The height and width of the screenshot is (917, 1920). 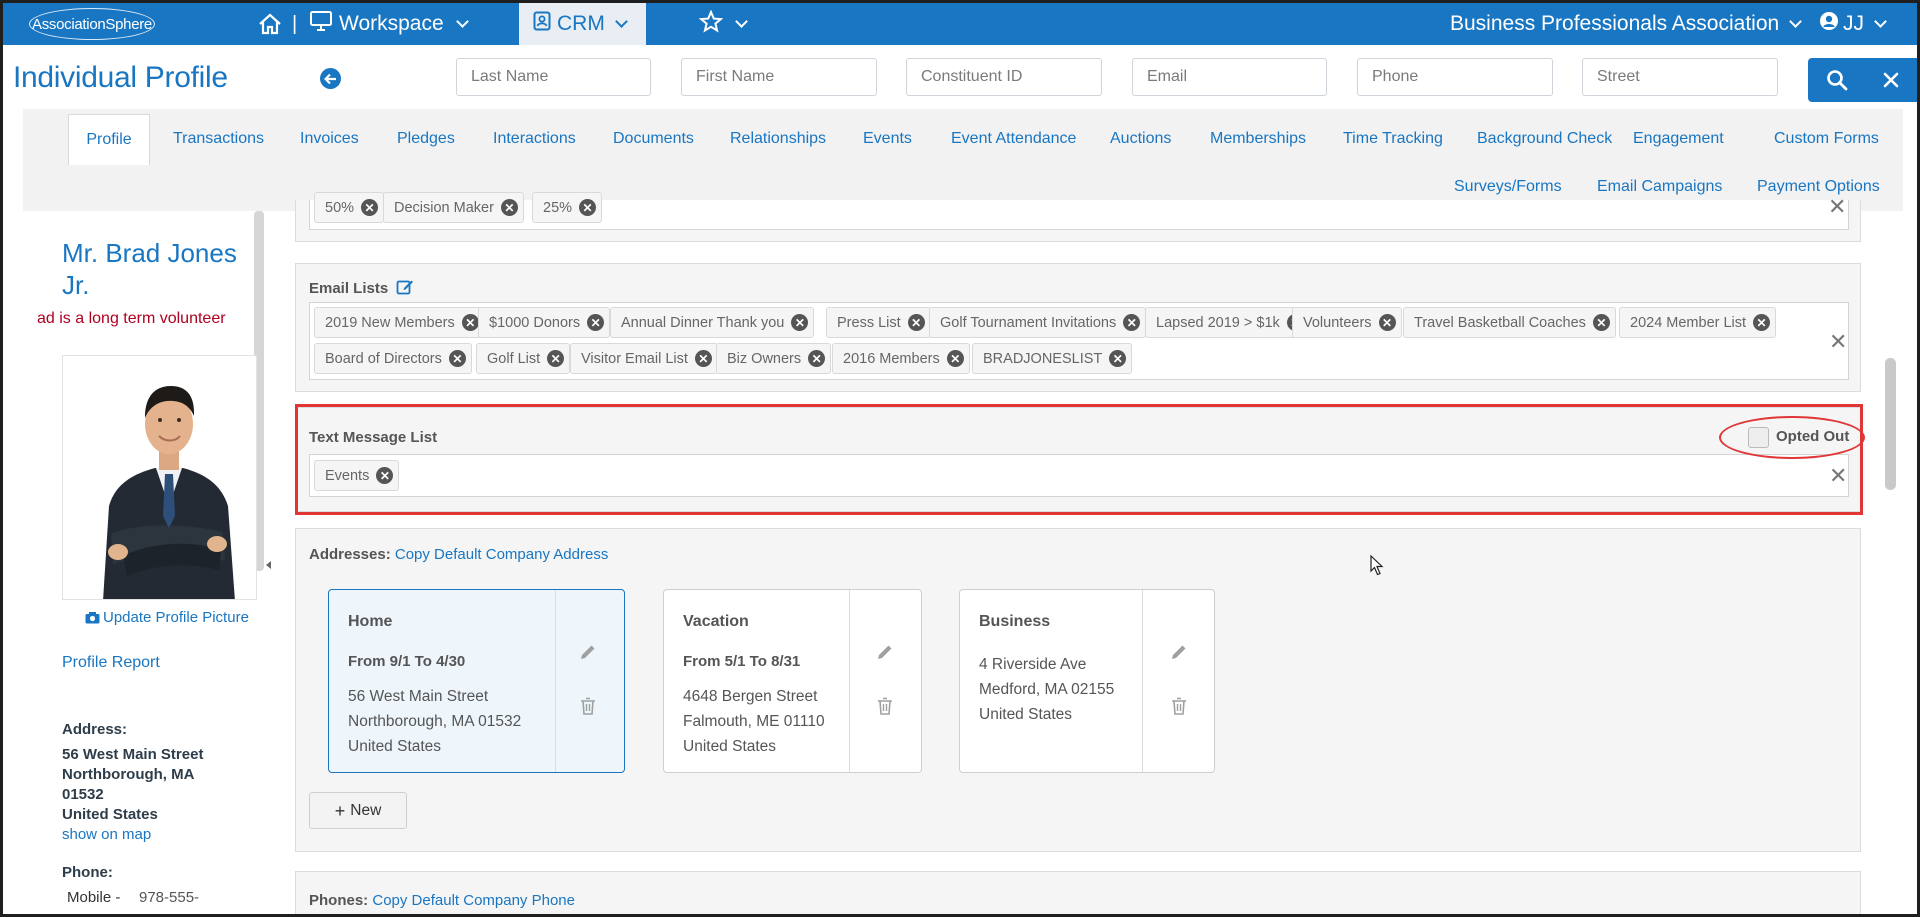 I want to click on tab-transactions: Transactions, so click(x=218, y=139).